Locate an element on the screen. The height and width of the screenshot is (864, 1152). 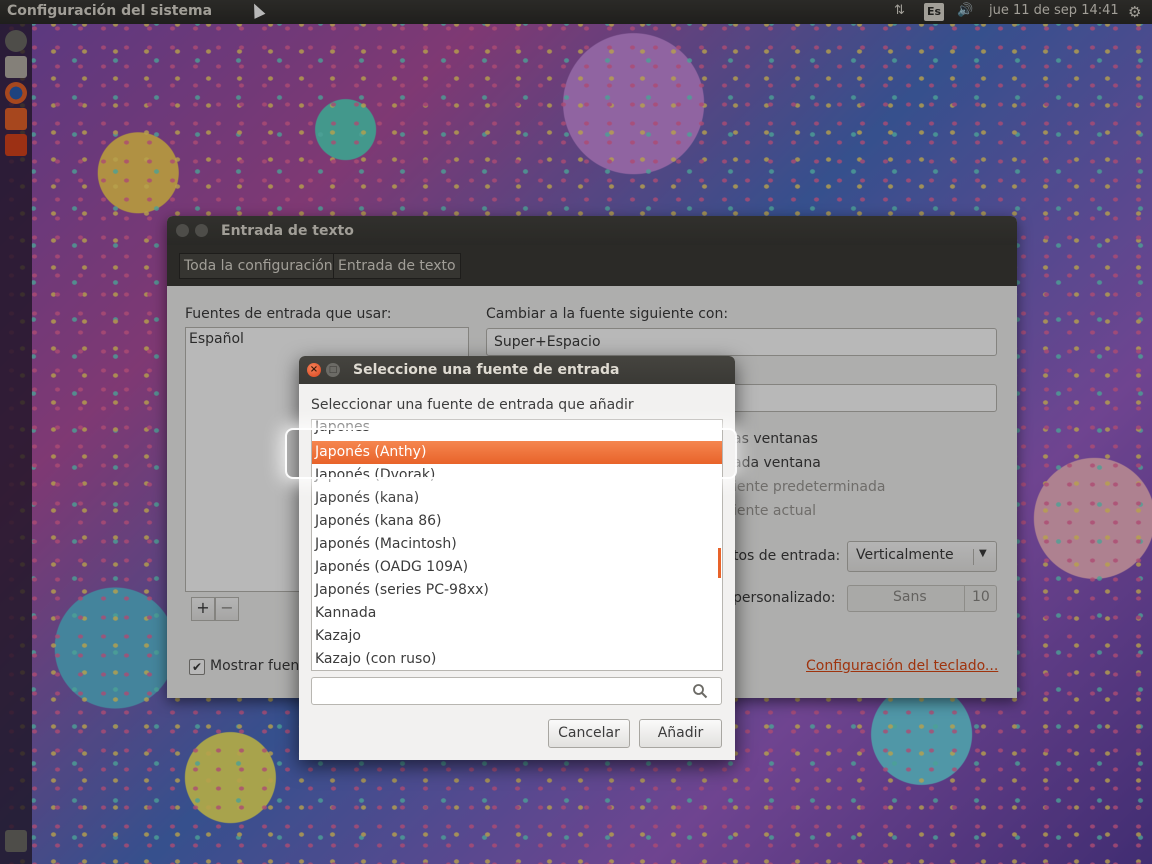
files-icon is located at coordinates (16, 67).